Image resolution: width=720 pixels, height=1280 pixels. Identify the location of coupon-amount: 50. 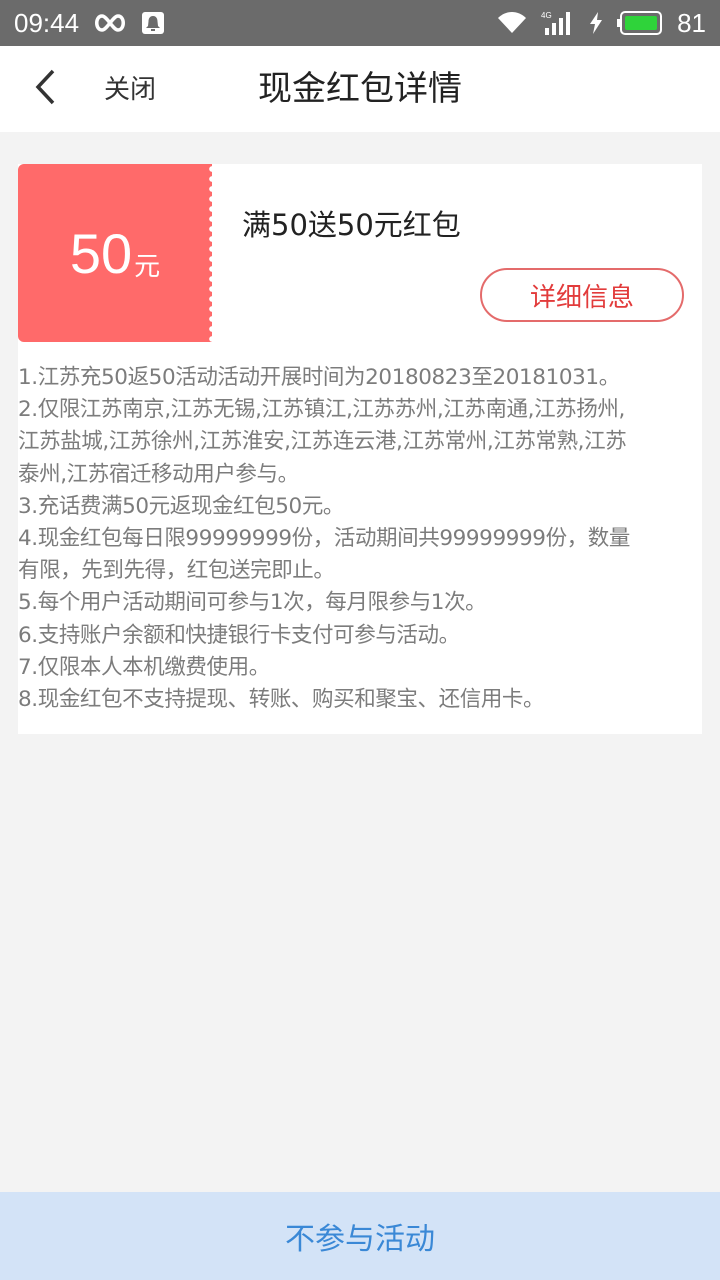
(101, 253).